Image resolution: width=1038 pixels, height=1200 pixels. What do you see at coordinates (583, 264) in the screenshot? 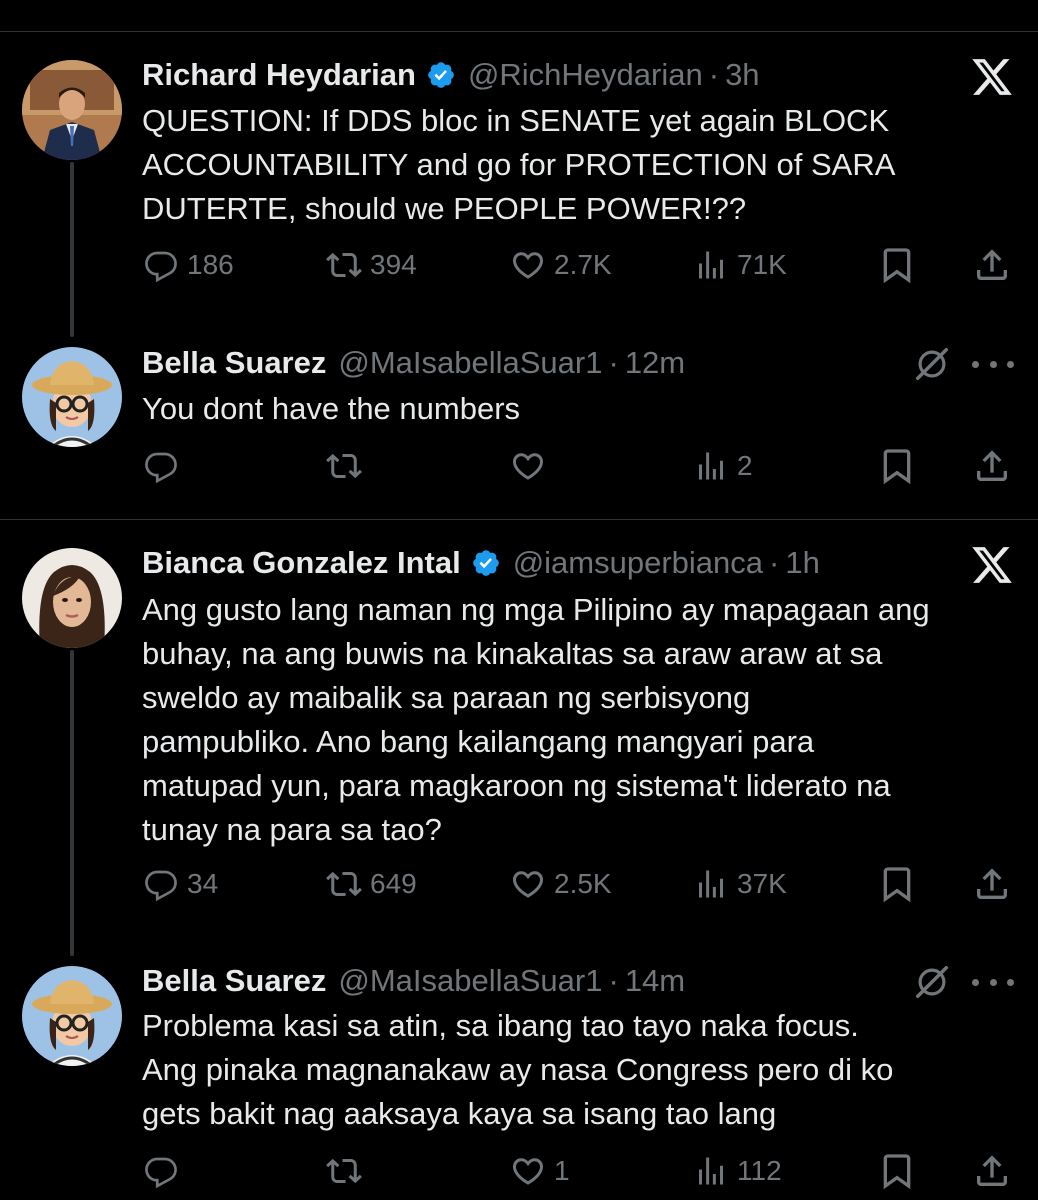
I see `like-count: 2.7K` at bounding box center [583, 264].